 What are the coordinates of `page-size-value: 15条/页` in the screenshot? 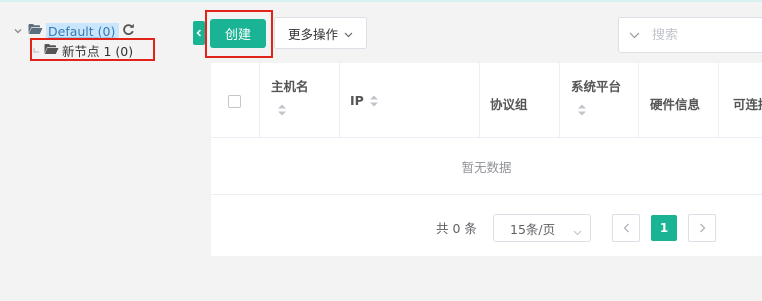 It's located at (533, 229).